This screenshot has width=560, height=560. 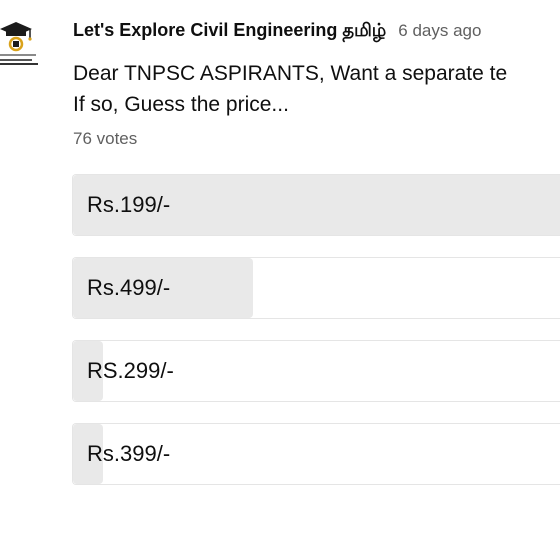 I want to click on post-timestamp-link: 6 days ago, so click(x=439, y=30).